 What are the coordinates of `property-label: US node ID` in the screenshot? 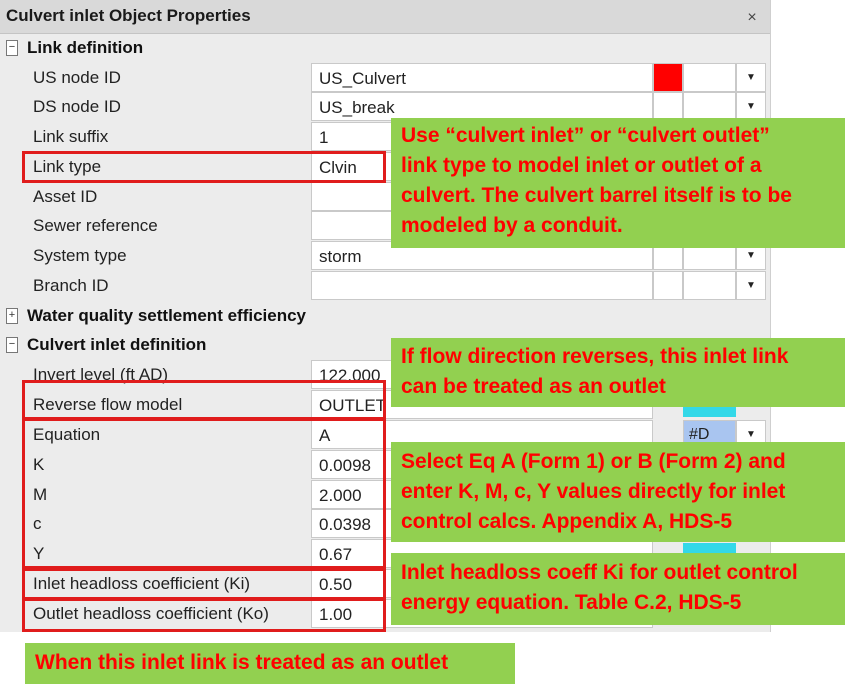 It's located at (77, 77).